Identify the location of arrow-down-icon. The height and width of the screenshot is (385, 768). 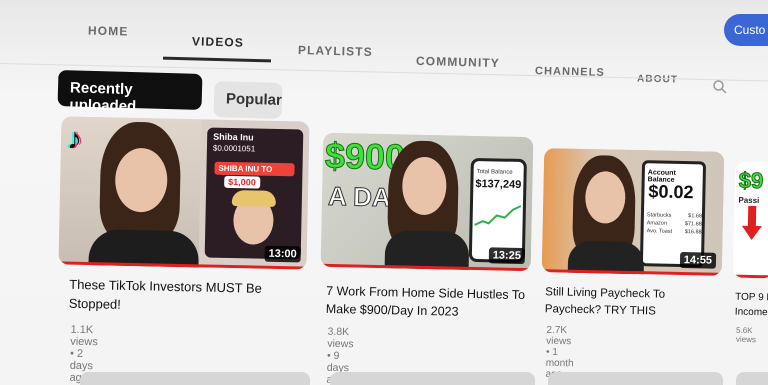
(751, 222).